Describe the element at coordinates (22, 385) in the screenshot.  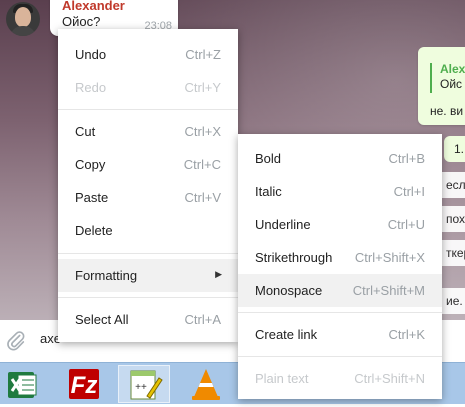
I see `excel-icon` at that location.